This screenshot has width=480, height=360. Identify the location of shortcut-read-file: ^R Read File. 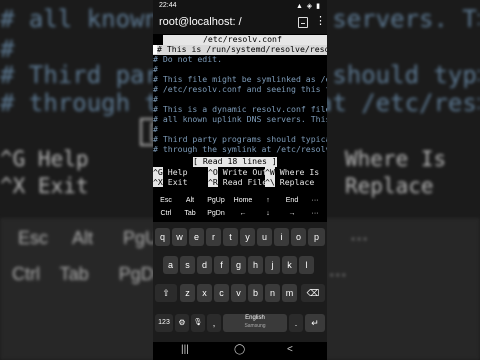
(237, 182).